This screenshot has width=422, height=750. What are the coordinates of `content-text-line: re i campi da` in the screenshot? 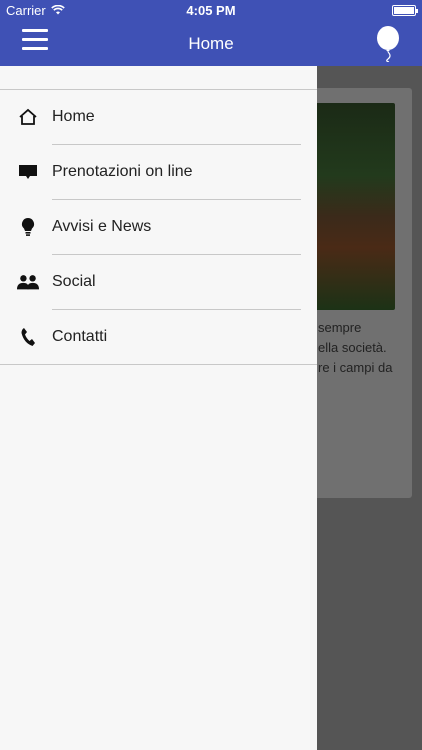 It's located at (355, 367).